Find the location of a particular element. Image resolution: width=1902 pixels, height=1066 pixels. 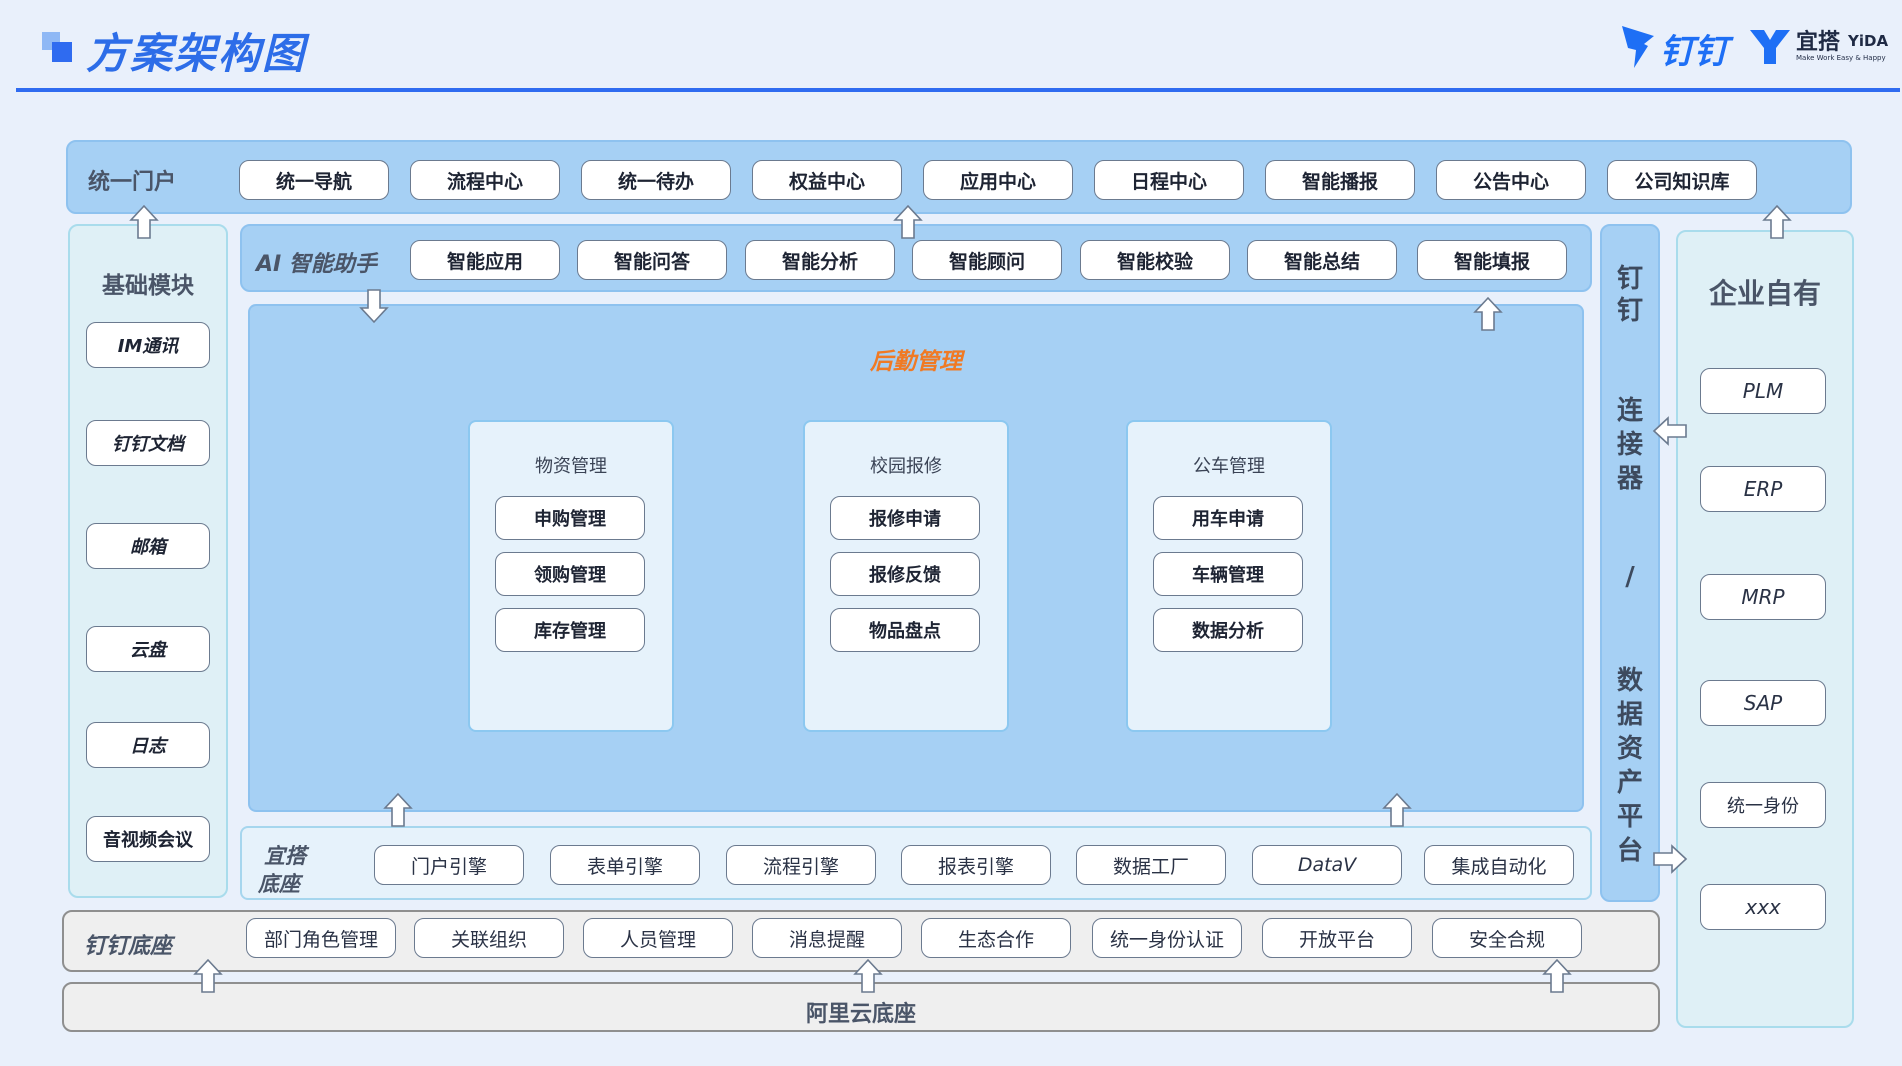

connector-char: 据 is located at coordinates (1629, 715).